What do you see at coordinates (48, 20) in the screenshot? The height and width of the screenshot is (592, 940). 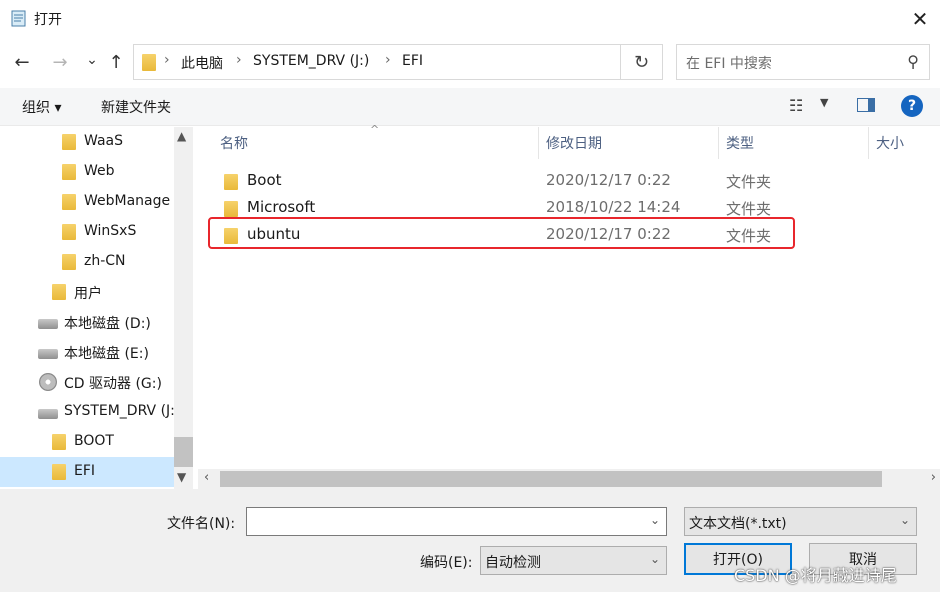 I see `window-title: 打开` at bounding box center [48, 20].